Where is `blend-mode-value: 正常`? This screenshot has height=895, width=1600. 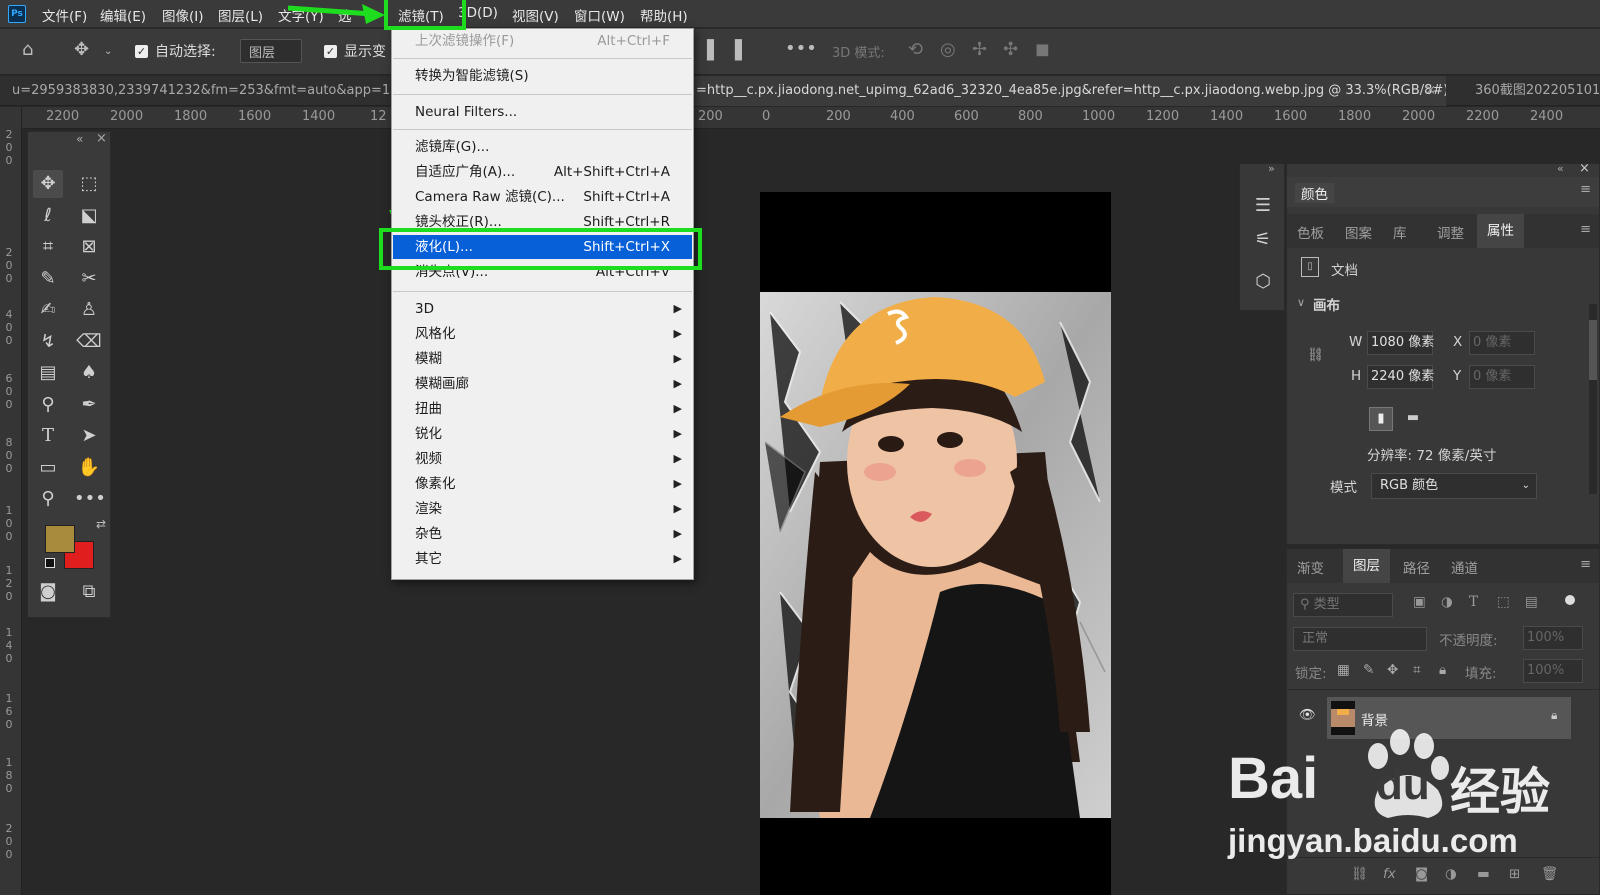 blend-mode-value: 正常 is located at coordinates (1315, 638).